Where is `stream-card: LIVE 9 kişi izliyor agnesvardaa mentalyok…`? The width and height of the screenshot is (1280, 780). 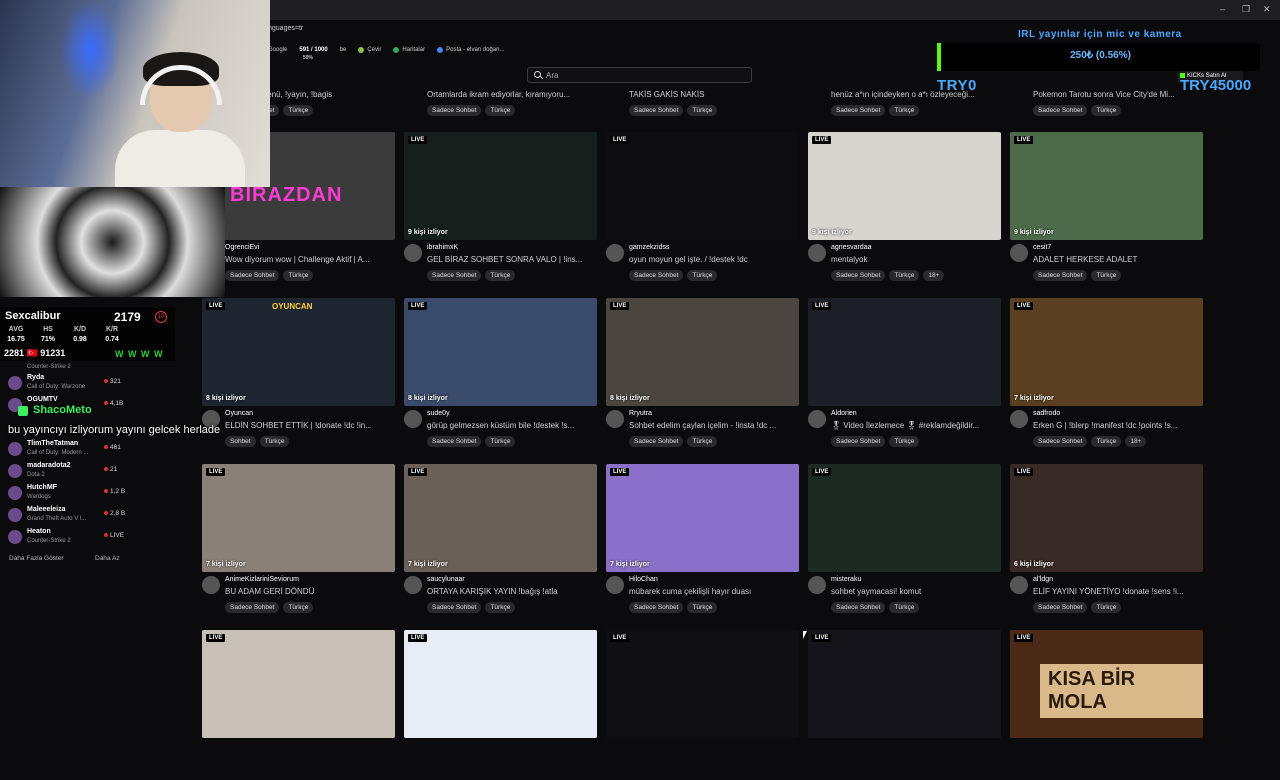 stream-card: LIVE 9 kişi izliyor agnesvardaa mentalyok… is located at coordinates (904, 207).